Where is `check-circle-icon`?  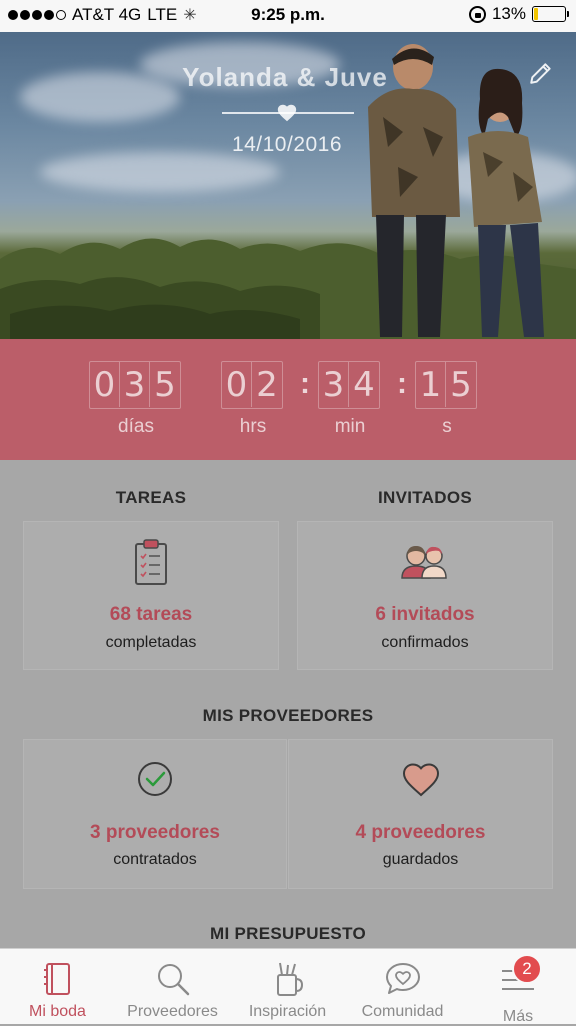
check-circle-icon is located at coordinates (155, 779).